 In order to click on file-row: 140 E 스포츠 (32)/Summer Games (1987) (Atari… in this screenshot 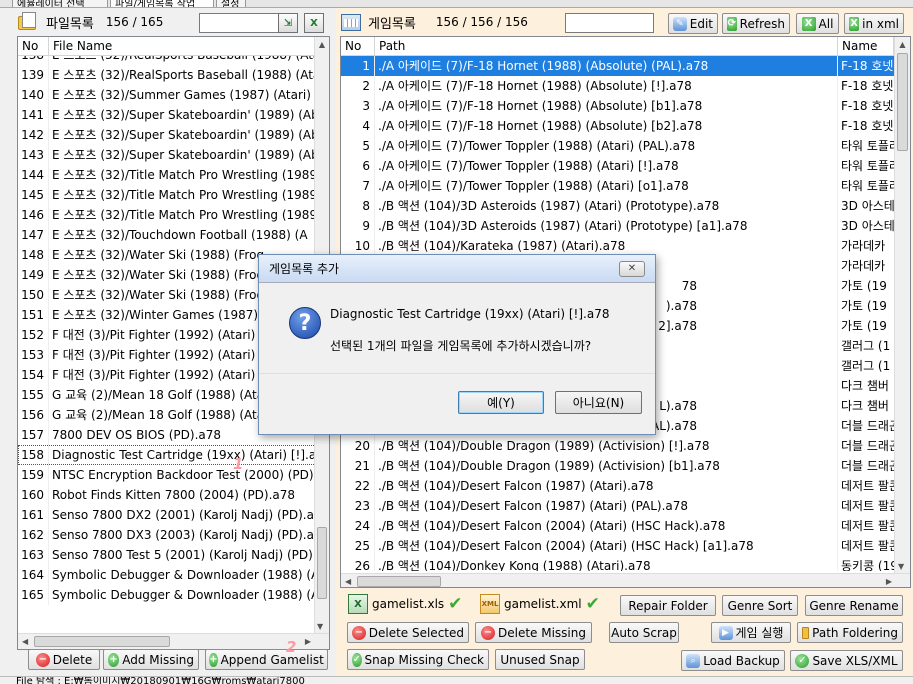, I will do `click(167, 95)`.